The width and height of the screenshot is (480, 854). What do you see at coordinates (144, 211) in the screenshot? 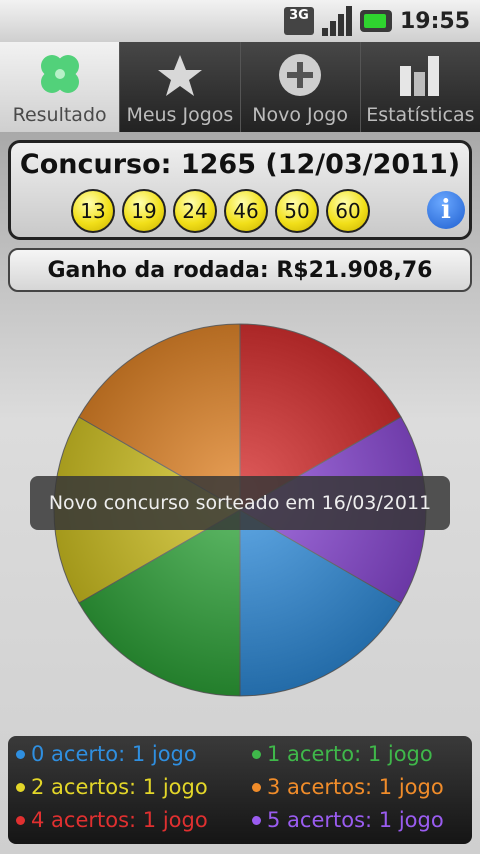
I see `number-ball: 19` at bounding box center [144, 211].